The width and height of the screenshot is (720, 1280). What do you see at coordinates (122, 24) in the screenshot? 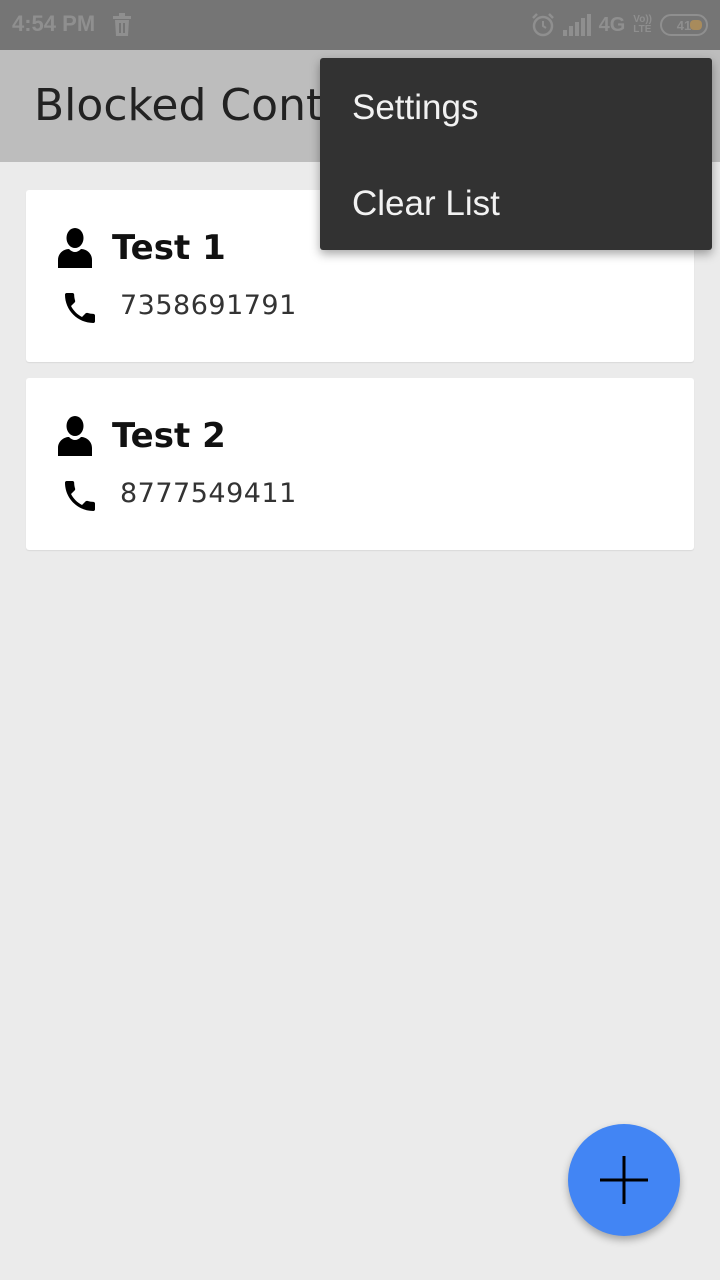
I see `trash-icon` at bounding box center [122, 24].